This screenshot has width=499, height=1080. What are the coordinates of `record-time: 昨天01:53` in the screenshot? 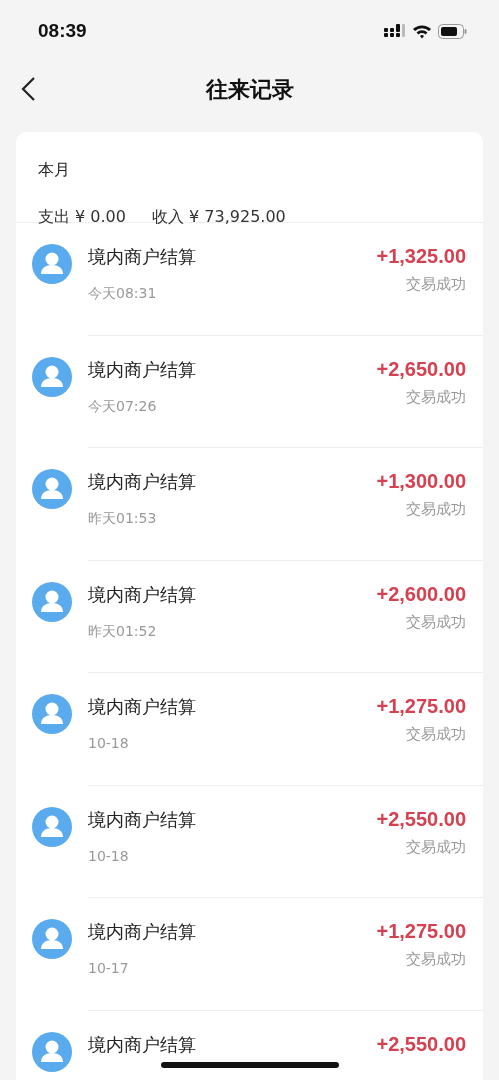 It's located at (123, 519).